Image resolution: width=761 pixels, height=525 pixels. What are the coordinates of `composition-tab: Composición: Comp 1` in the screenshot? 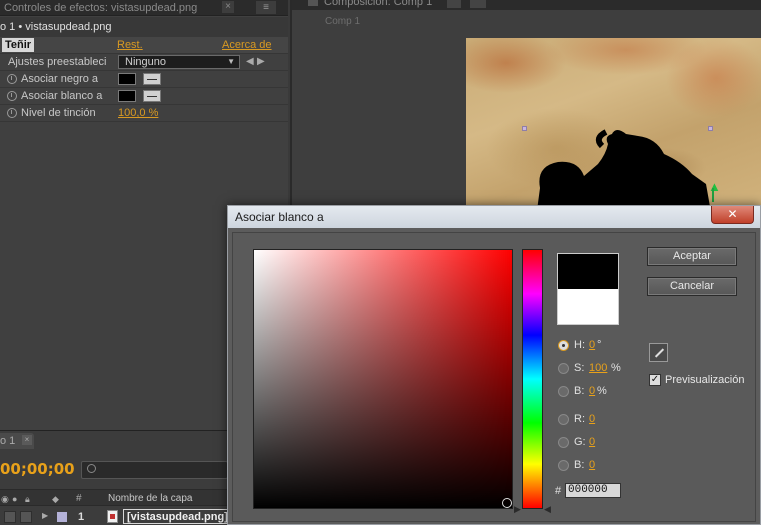 It's located at (526, 5).